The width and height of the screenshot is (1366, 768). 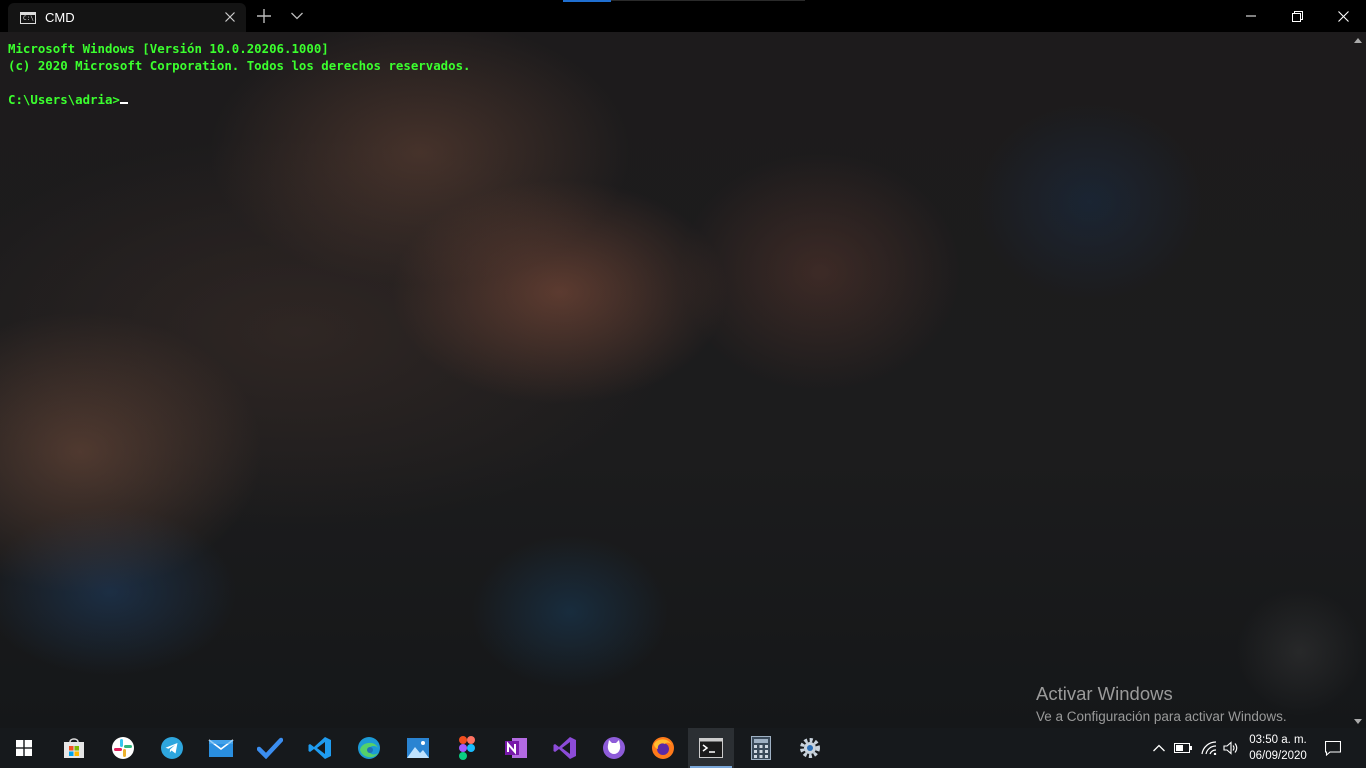 What do you see at coordinates (1161, 716) in the screenshot?
I see `activation-subtitle: Ve a Configuración para activar Windows.` at bounding box center [1161, 716].